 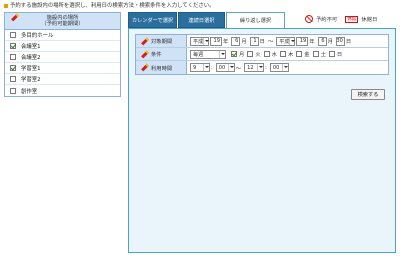 What do you see at coordinates (279, 67) in the screenshot?
I see `to-minute-select: 00` at bounding box center [279, 67].